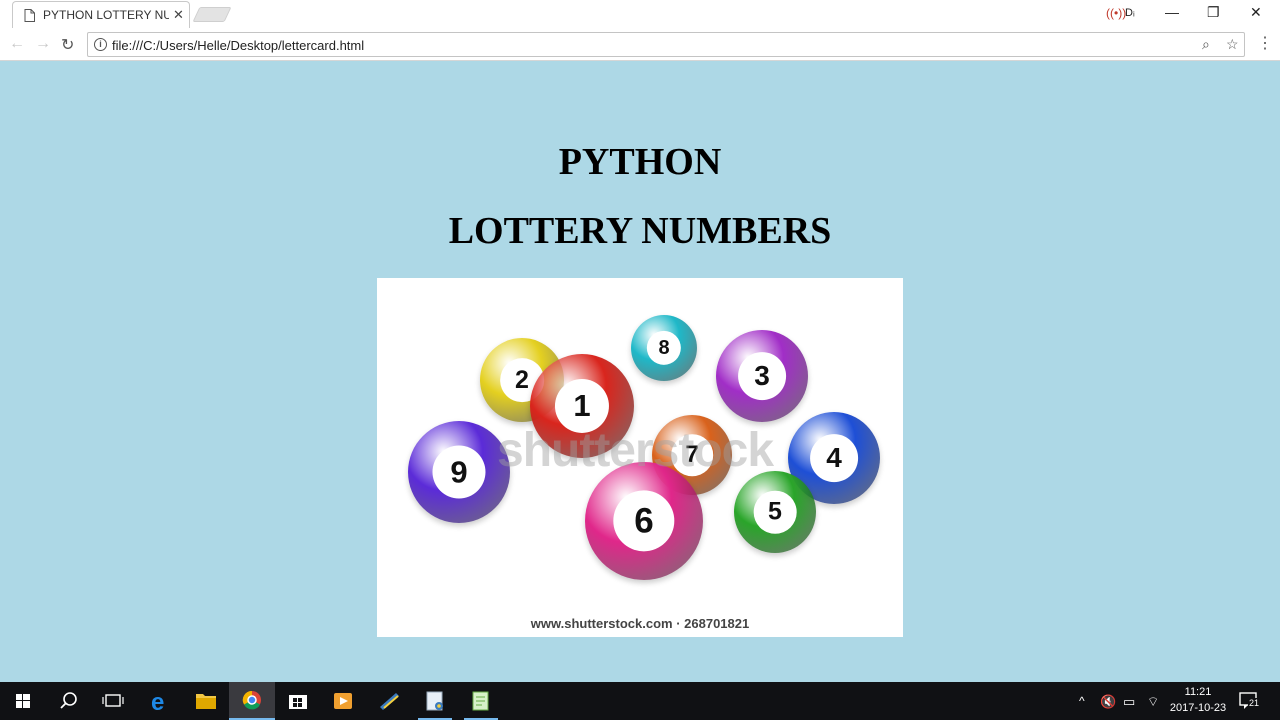 The width and height of the screenshot is (1280, 720). I want to click on ball-number: 3, so click(762, 376).